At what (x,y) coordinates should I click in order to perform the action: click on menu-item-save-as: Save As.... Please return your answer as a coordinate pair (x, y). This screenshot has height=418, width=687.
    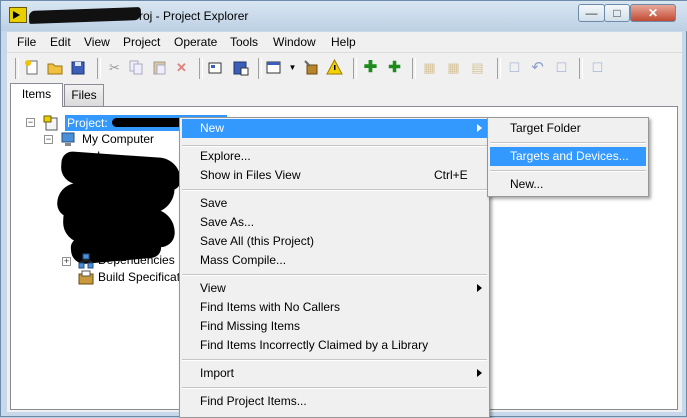
    Looking at the image, I should click on (334, 222).